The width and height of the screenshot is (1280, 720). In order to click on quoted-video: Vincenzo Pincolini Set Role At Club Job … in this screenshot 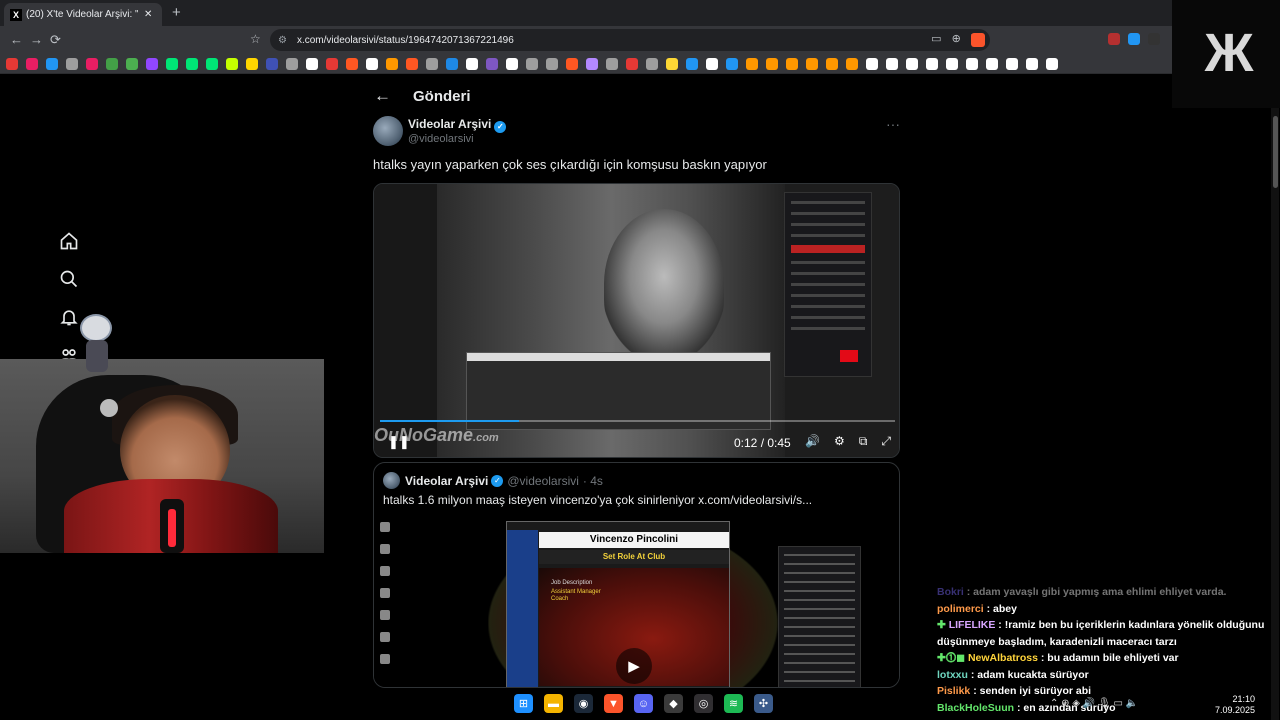, I will do `click(636, 602)`.